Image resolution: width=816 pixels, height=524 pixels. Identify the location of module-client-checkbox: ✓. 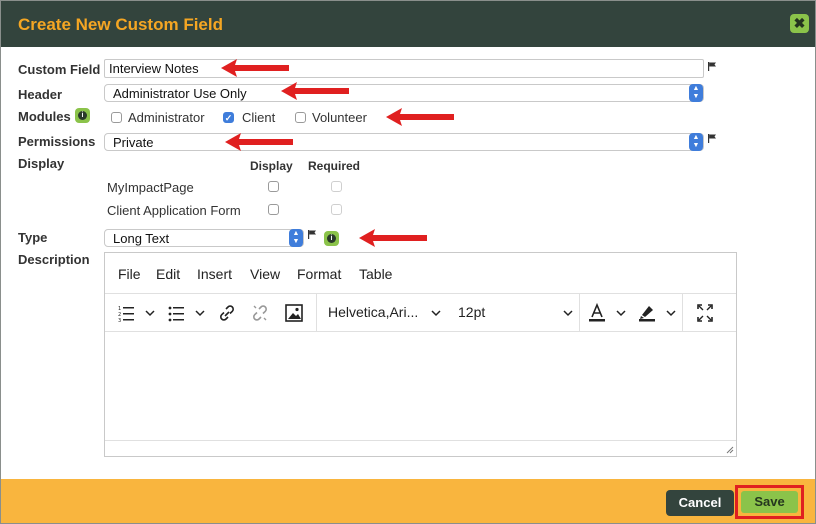
(228, 117).